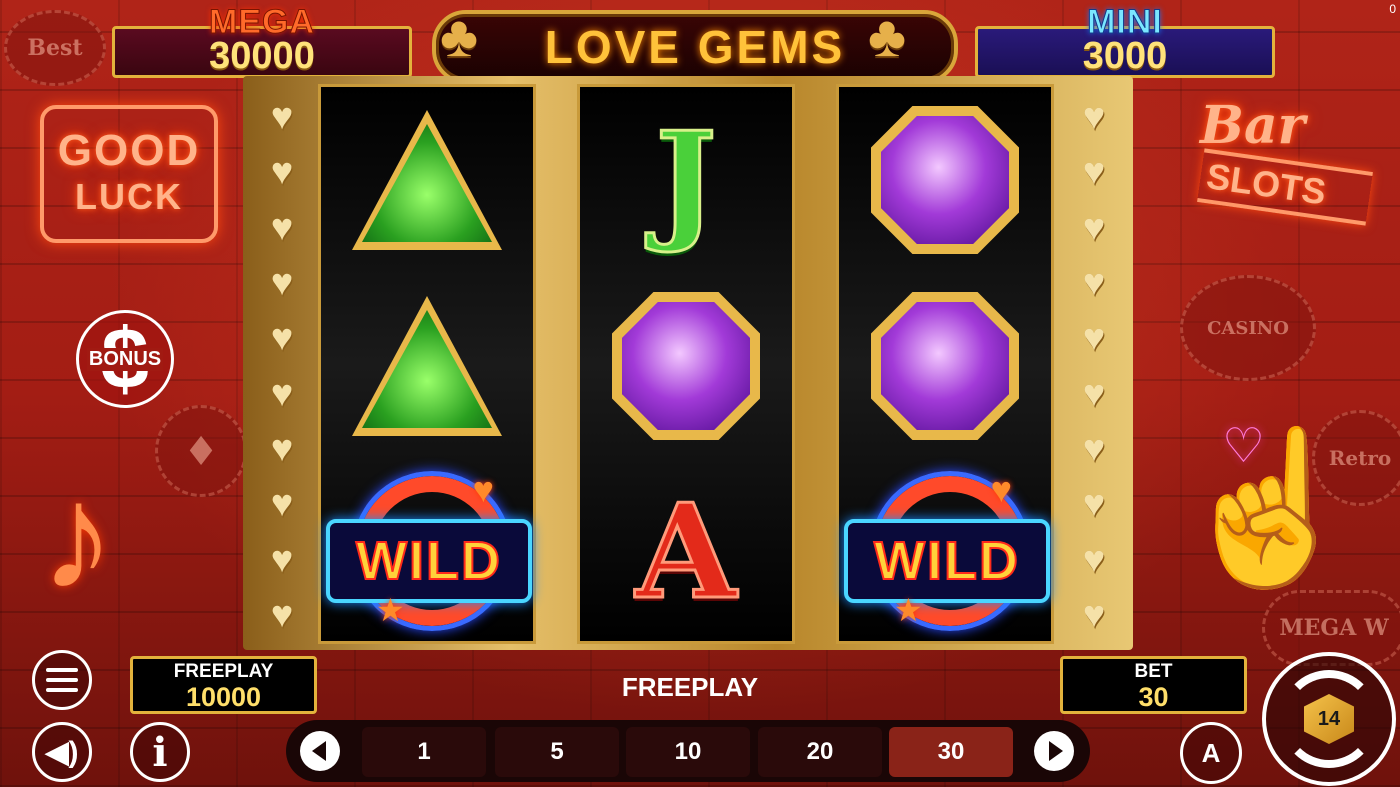 The height and width of the screenshot is (787, 1400). Describe the element at coordinates (1153, 671) in the screenshot. I see `bet-label: BET` at that location.